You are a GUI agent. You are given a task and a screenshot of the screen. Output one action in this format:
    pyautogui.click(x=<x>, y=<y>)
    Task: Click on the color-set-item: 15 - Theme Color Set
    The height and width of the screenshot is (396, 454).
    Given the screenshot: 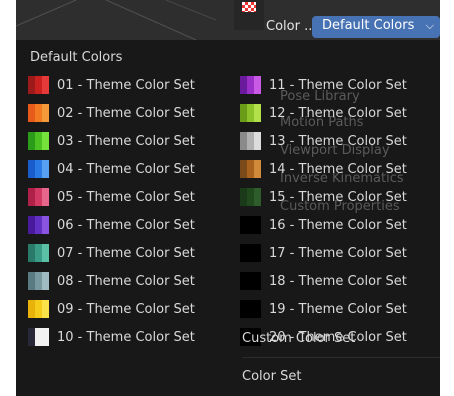 What is the action you would take?
    pyautogui.click(x=323, y=197)
    